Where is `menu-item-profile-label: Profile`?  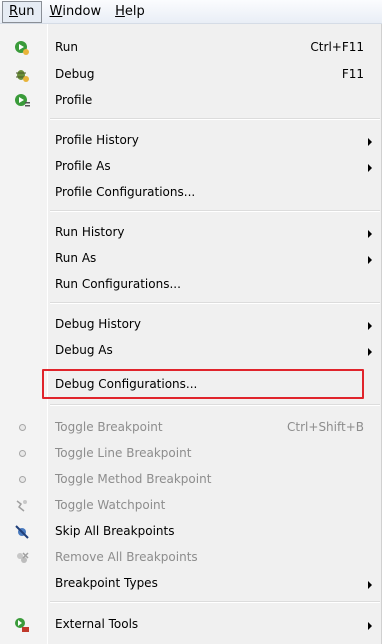 menu-item-profile-label: Profile is located at coordinates (74, 100).